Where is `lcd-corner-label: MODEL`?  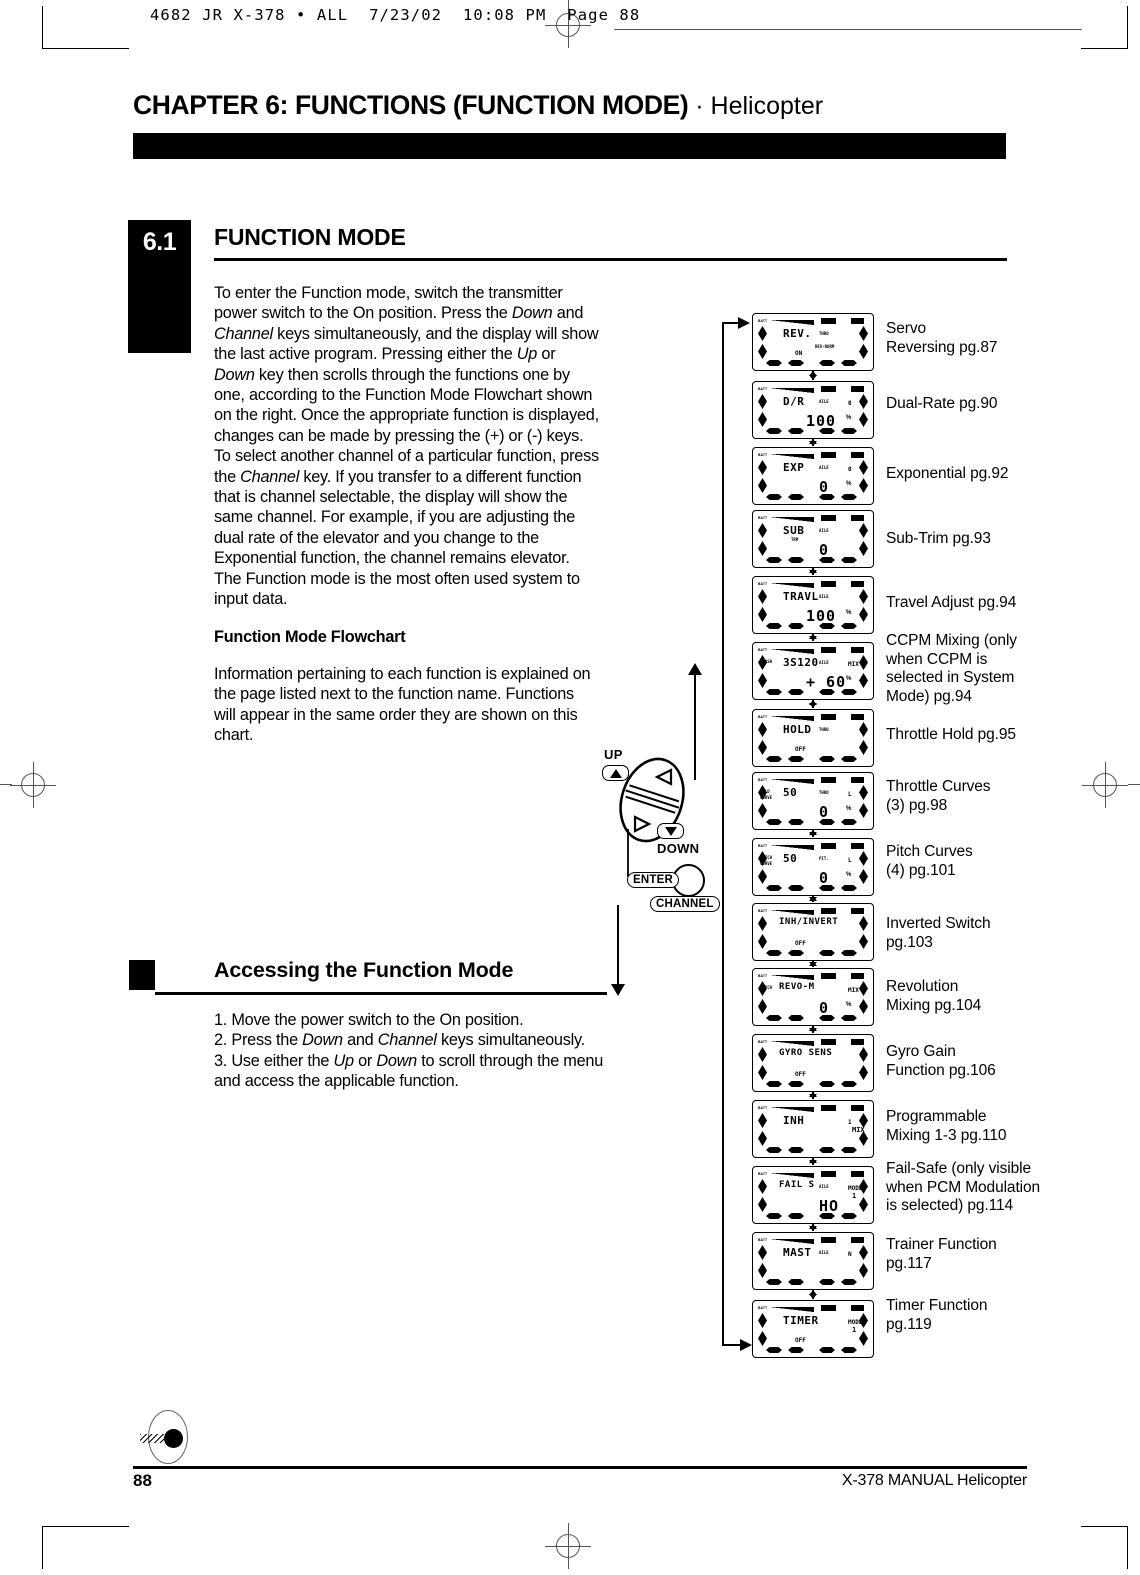 lcd-corner-label: MODEL is located at coordinates (857, 1322).